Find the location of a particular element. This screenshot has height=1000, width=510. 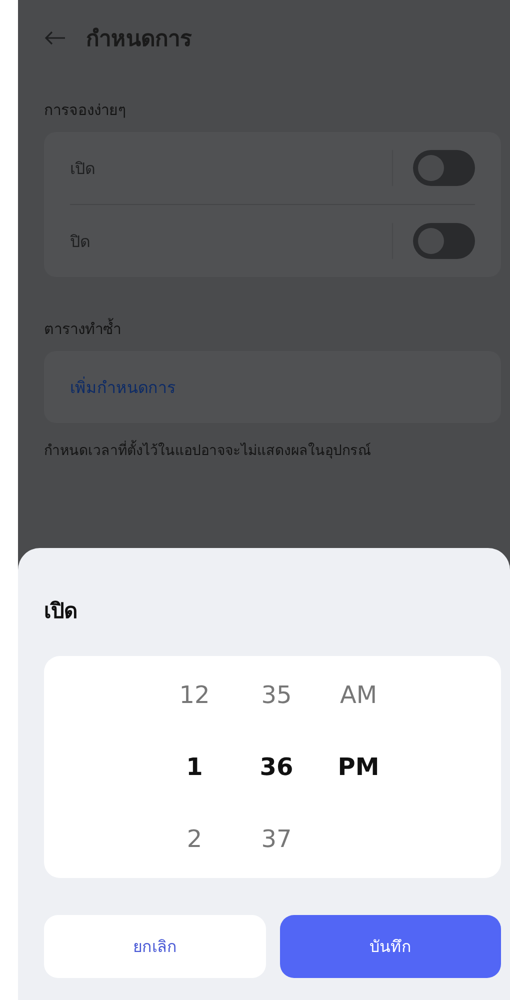

note-text: กำหนดเวลาที่ตั้งไว้ในแอปอาจจะไม่แสดงผลในอุปกรณ์ is located at coordinates (272, 450).